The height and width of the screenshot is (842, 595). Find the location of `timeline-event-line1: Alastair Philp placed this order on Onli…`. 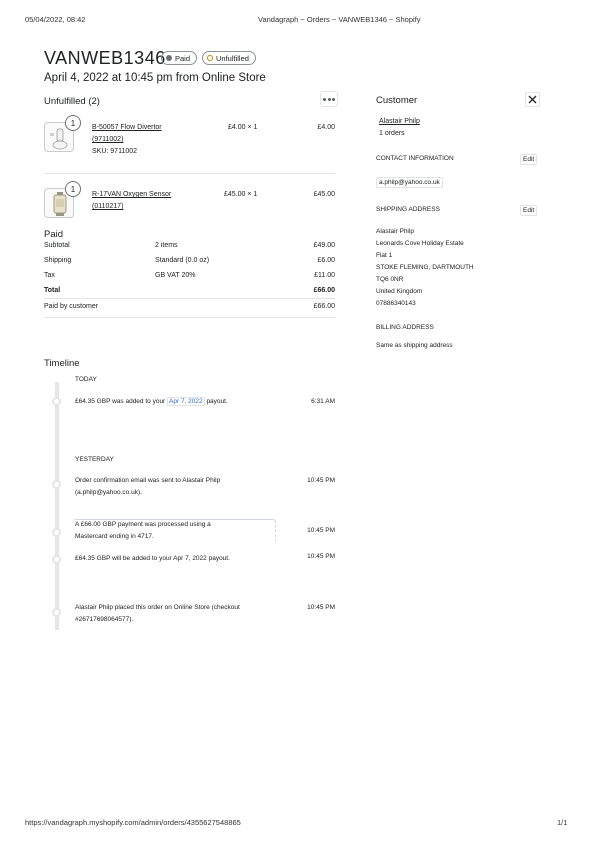

timeline-event-line1: Alastair Philp placed this order on Onli… is located at coordinates (157, 607).